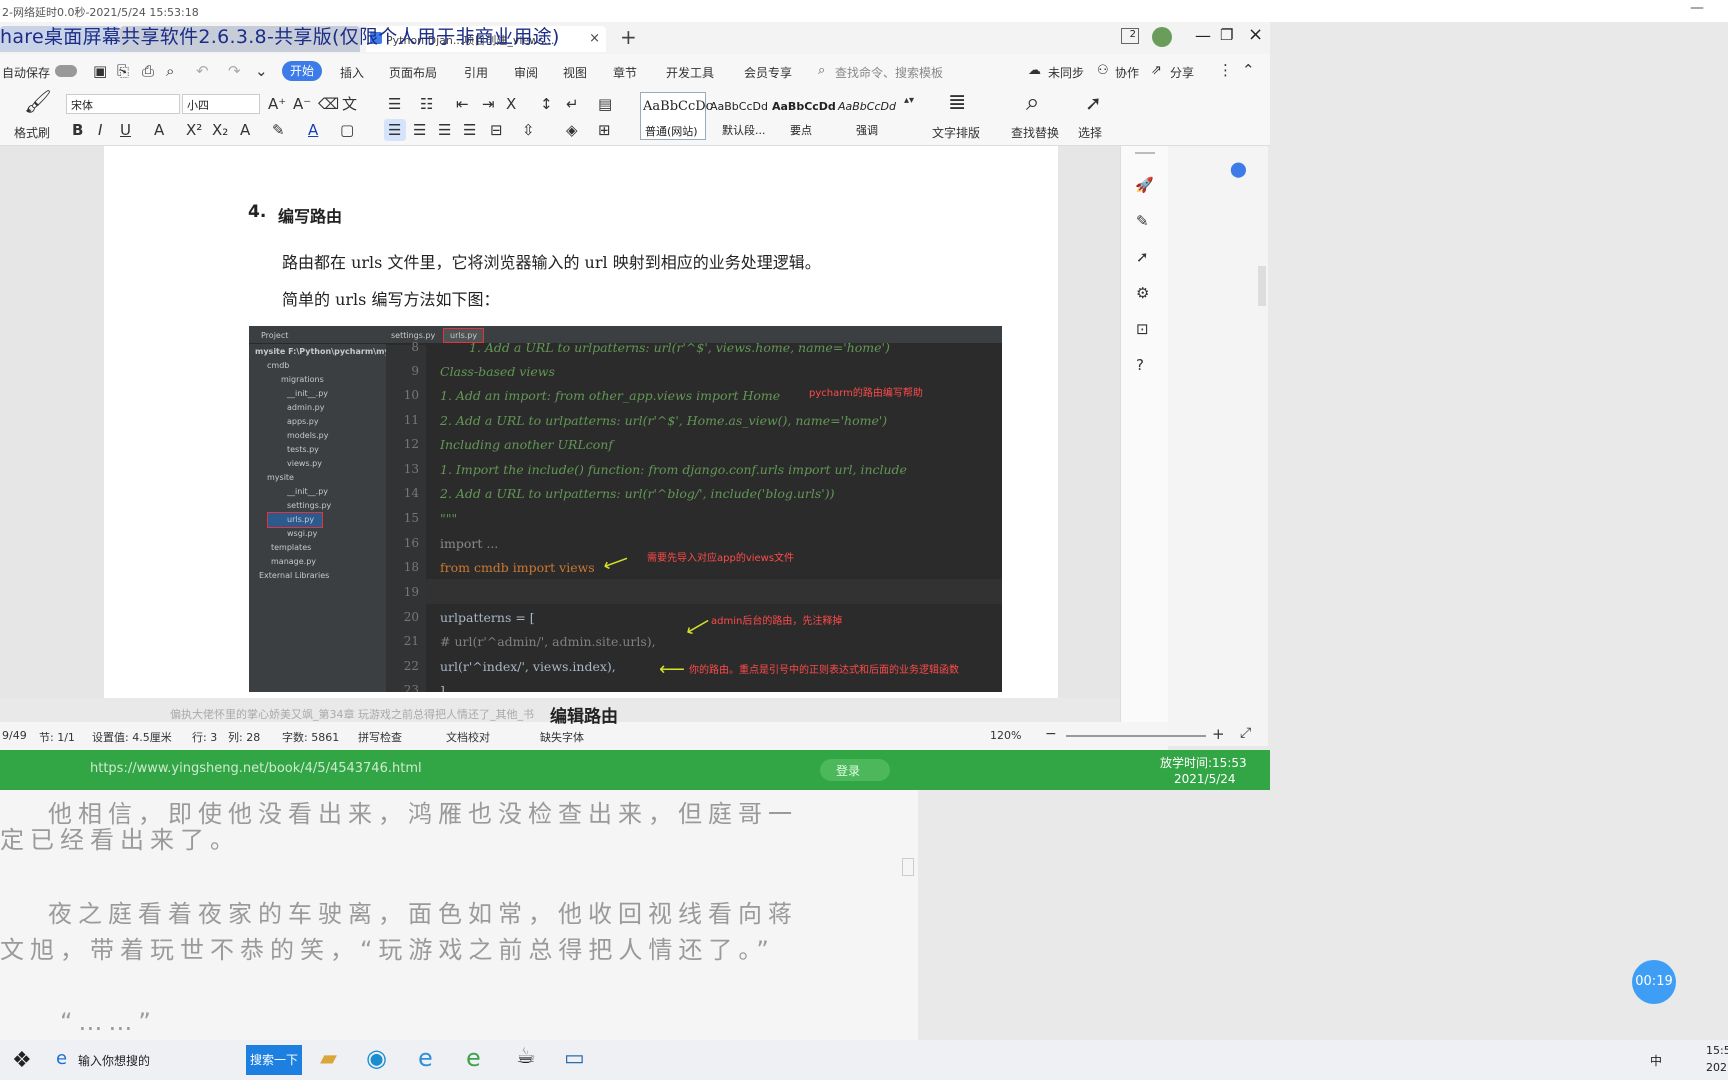 The image size is (1728, 1080). What do you see at coordinates (419, 130) in the screenshot?
I see `align-center-icon: ☰` at bounding box center [419, 130].